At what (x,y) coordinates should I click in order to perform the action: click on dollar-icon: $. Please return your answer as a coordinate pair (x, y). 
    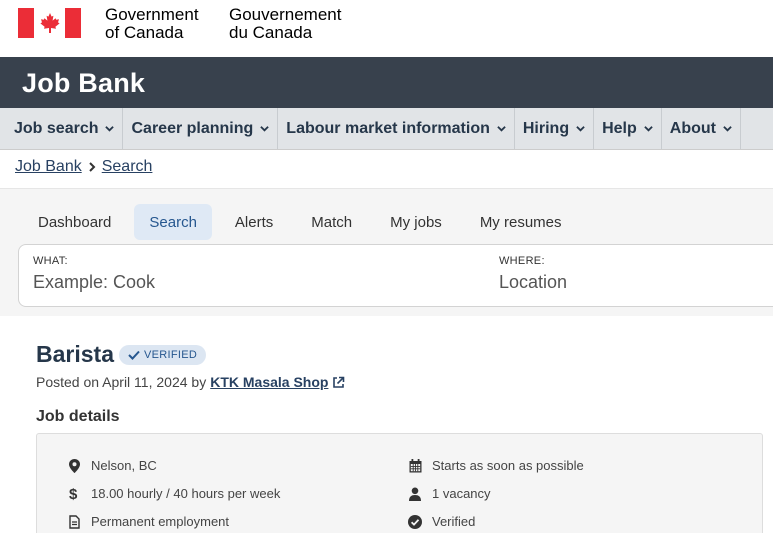
    Looking at the image, I should click on (73, 493).